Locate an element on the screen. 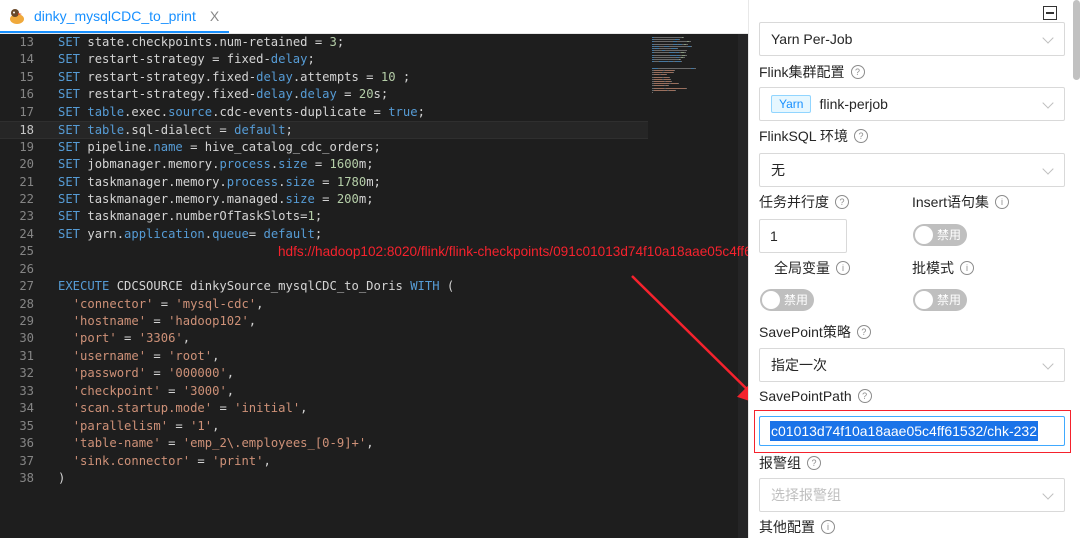  batch-mode-switch: 禁用 is located at coordinates (940, 300).